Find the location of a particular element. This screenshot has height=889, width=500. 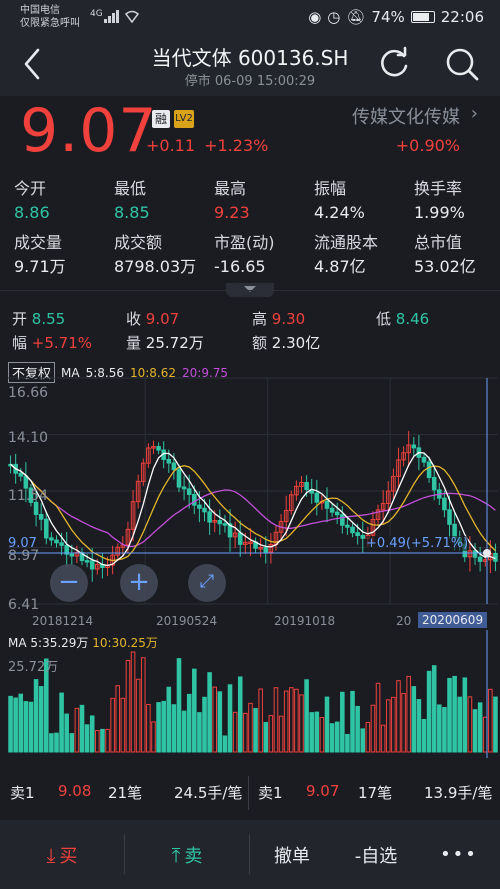

sell-label: 卖 is located at coordinates (193, 856).